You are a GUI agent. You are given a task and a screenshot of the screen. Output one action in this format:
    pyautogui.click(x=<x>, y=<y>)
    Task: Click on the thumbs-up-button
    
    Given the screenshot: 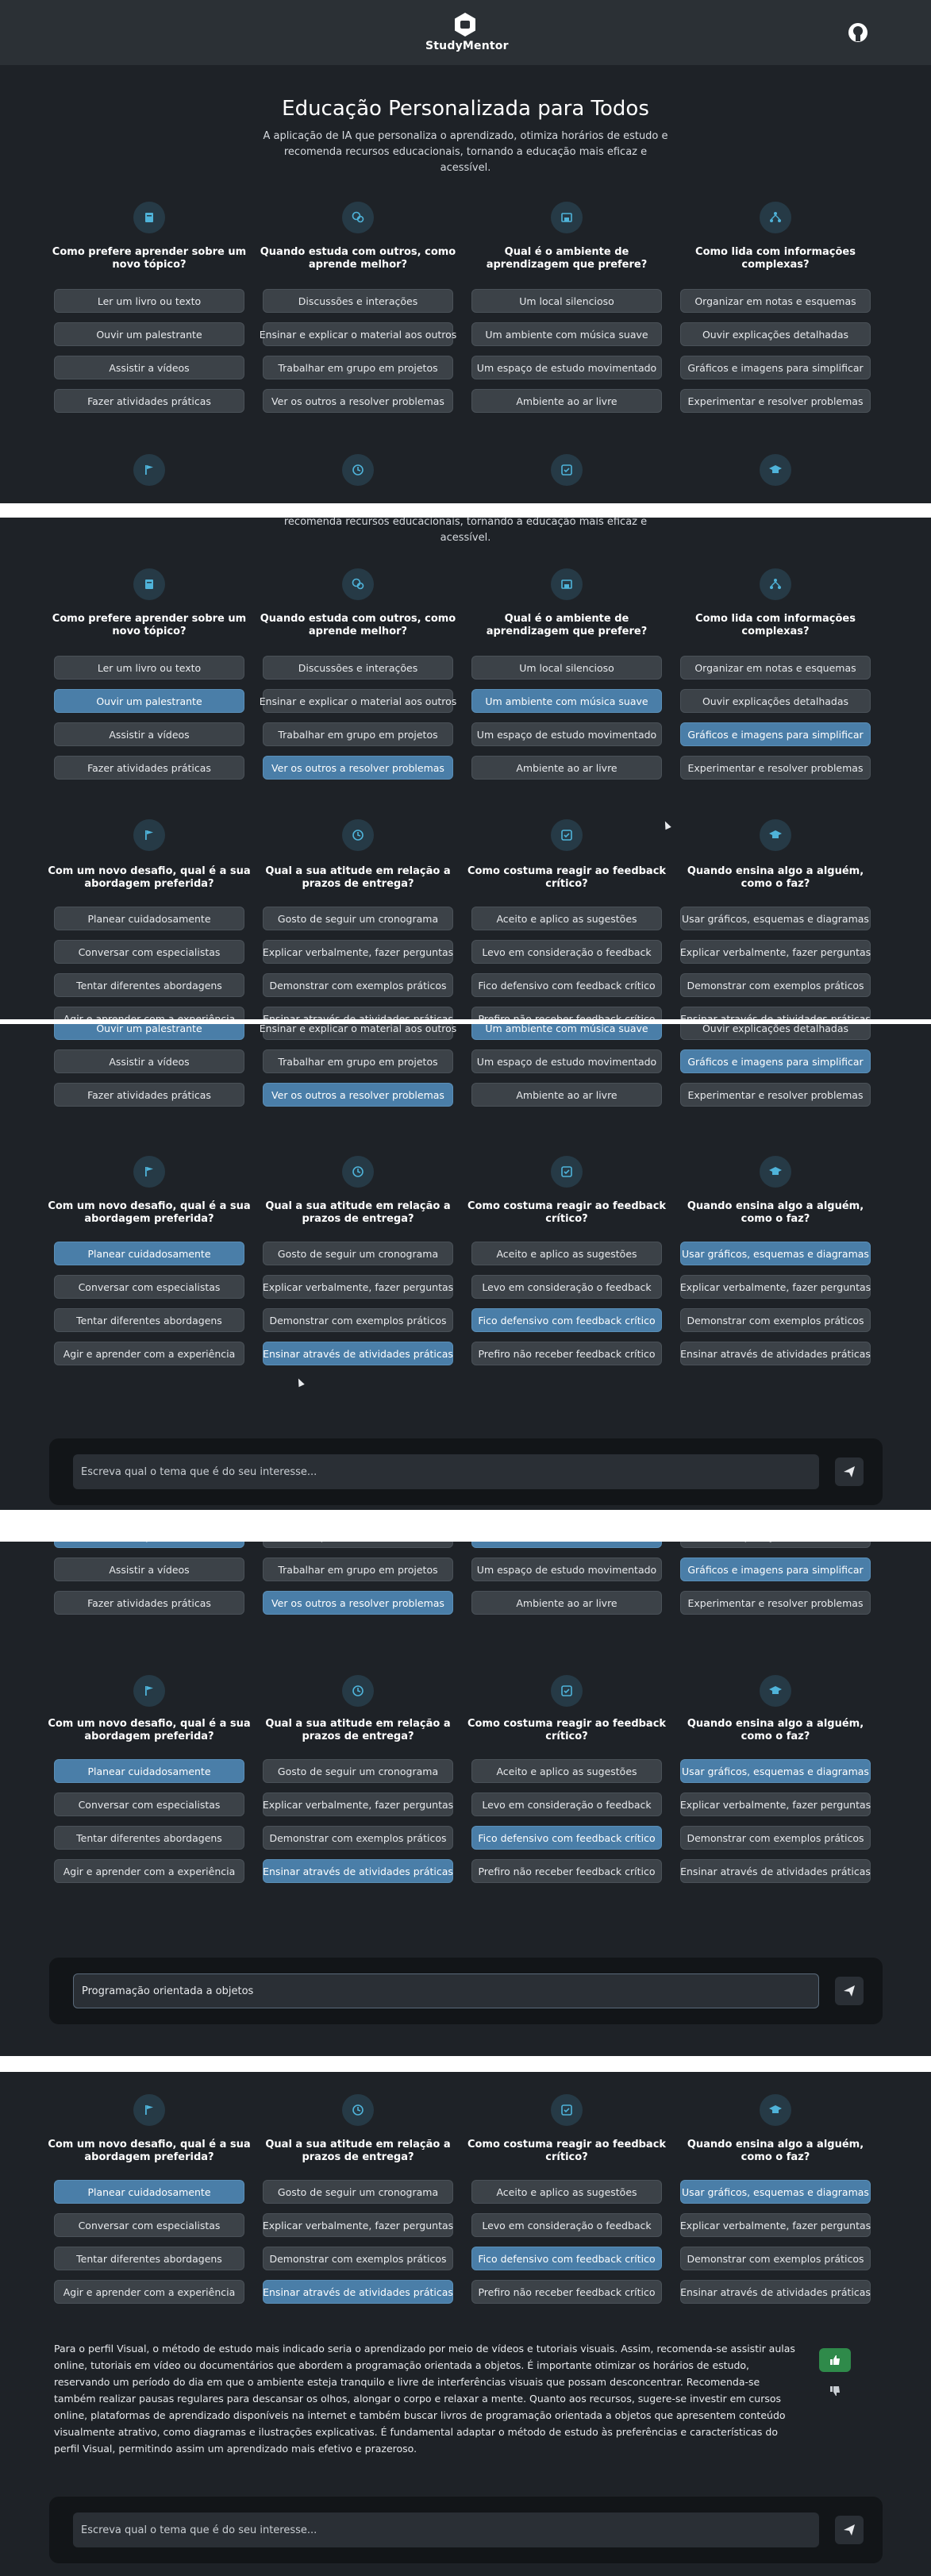 What is the action you would take?
    pyautogui.click(x=835, y=2360)
    